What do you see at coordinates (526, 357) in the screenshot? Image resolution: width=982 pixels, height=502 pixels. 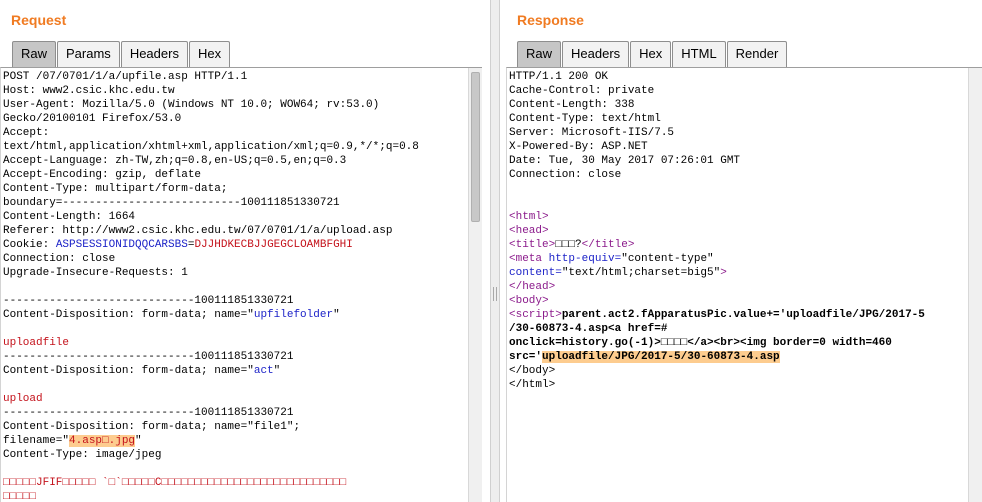 I see `src-prefix: src='` at bounding box center [526, 357].